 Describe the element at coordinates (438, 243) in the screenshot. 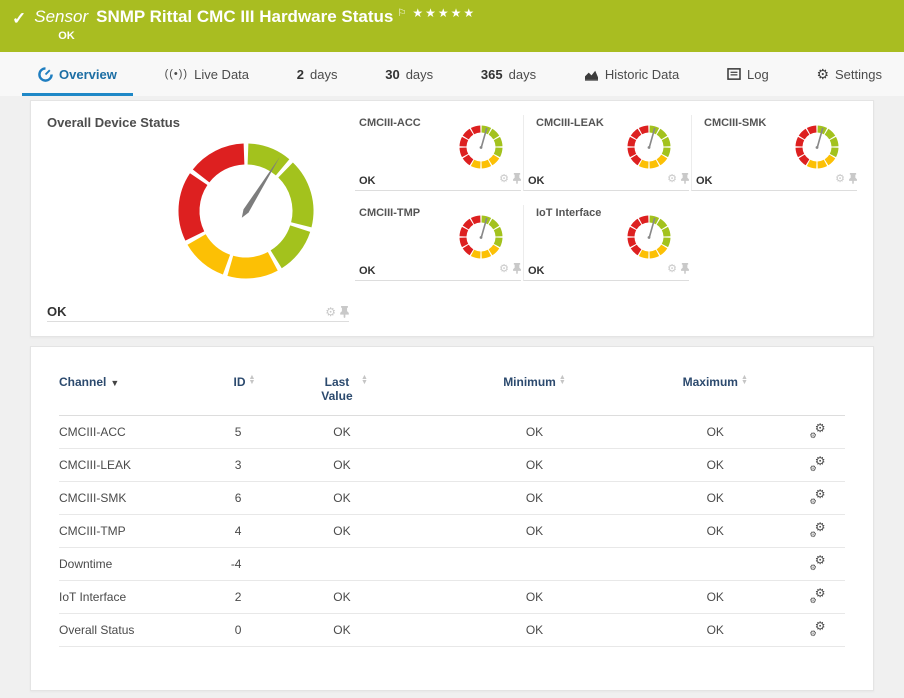

I see `channel-gauge-card-cmciii-tmp: CMCIII-TMP OK ⚙` at that location.